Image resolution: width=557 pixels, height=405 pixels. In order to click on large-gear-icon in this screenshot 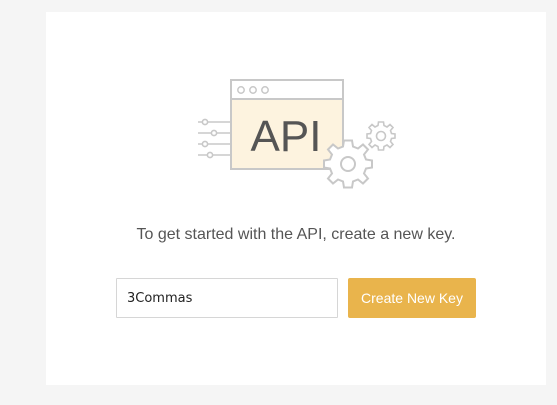, I will do `click(348, 164)`.